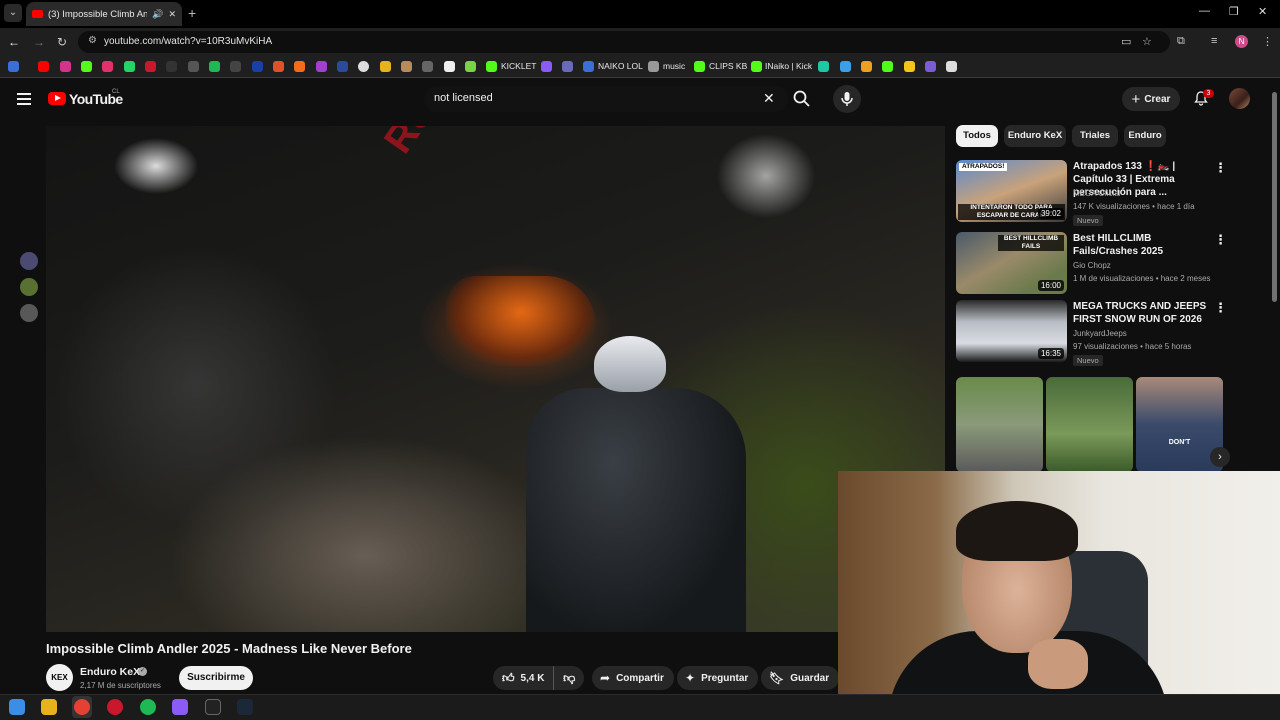  I want to click on chip-enduro: Enduro, so click(1145, 136).